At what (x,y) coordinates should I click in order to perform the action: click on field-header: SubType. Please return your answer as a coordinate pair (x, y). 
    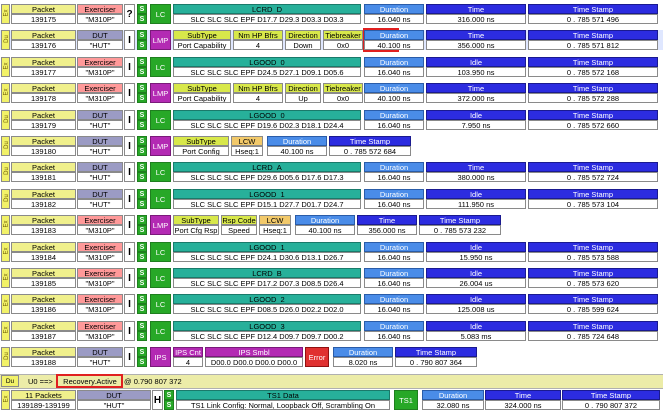
    Looking at the image, I should click on (202, 88).